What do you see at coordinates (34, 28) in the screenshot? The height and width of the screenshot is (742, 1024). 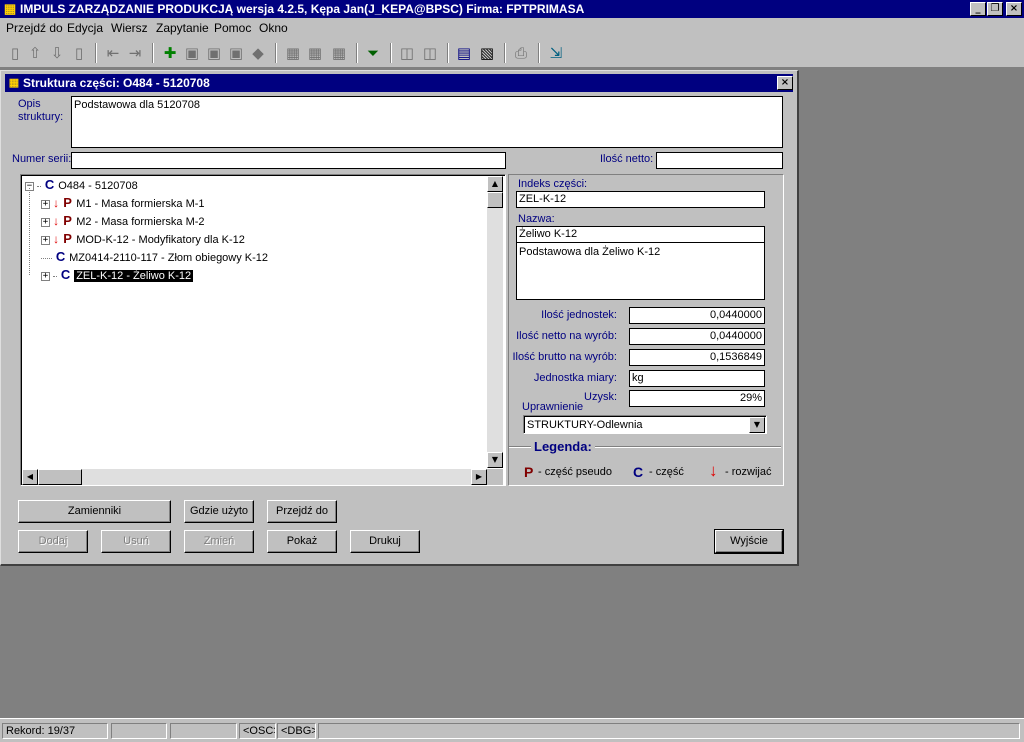 I see `menu-przejdz-do: Przejdź do` at bounding box center [34, 28].